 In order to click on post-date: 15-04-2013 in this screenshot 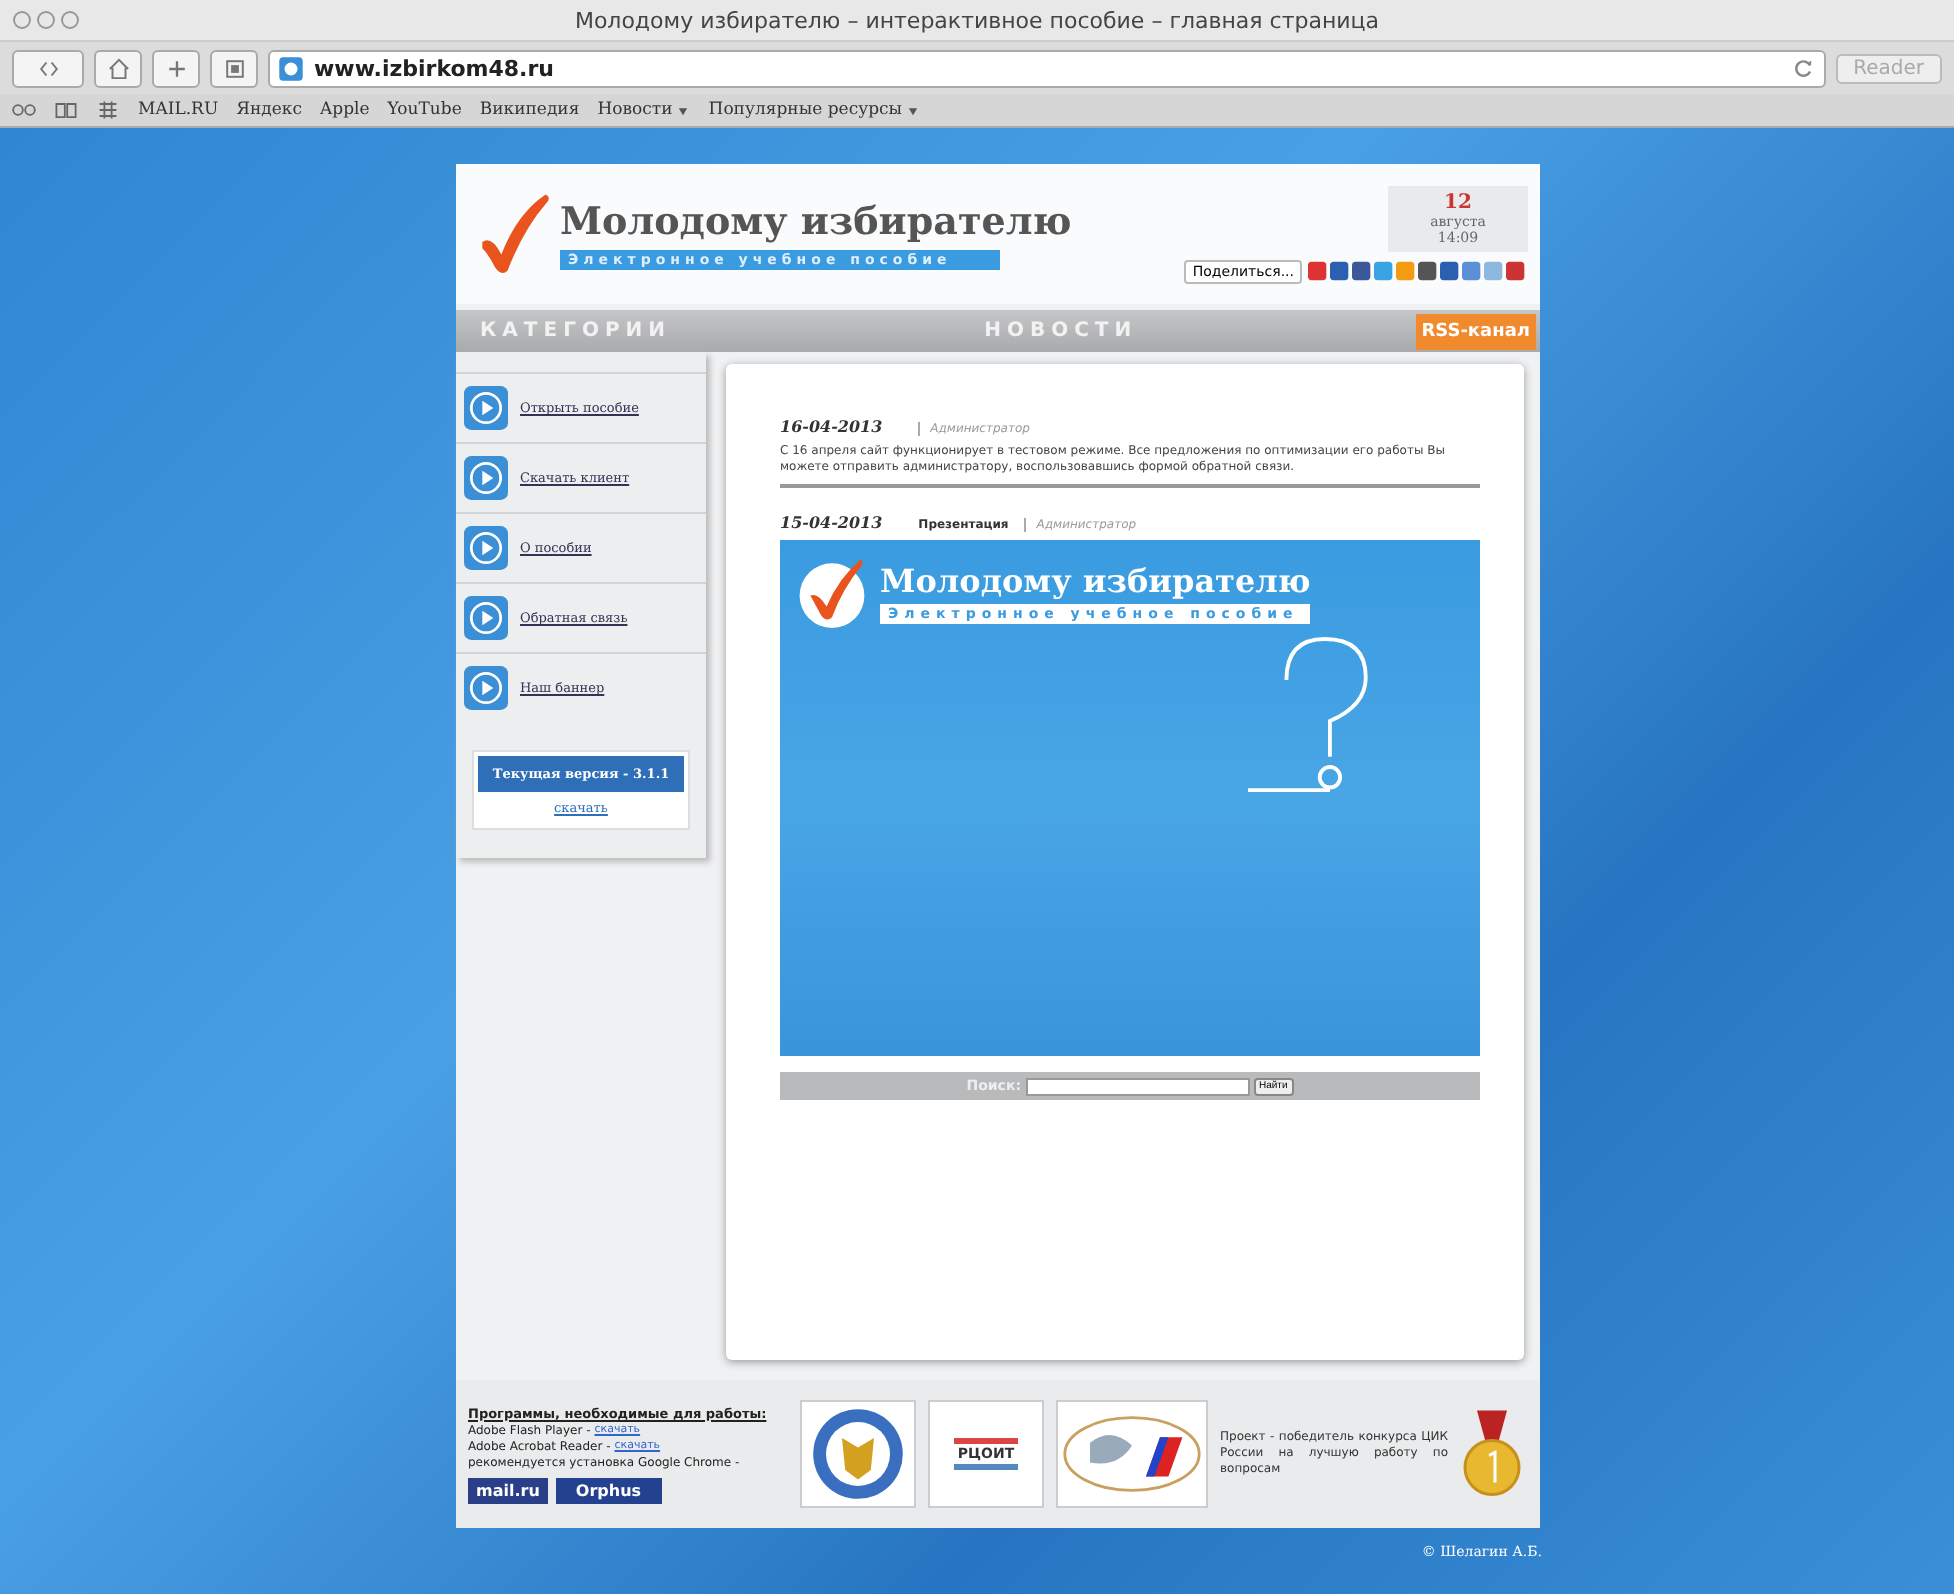, I will do `click(831, 522)`.